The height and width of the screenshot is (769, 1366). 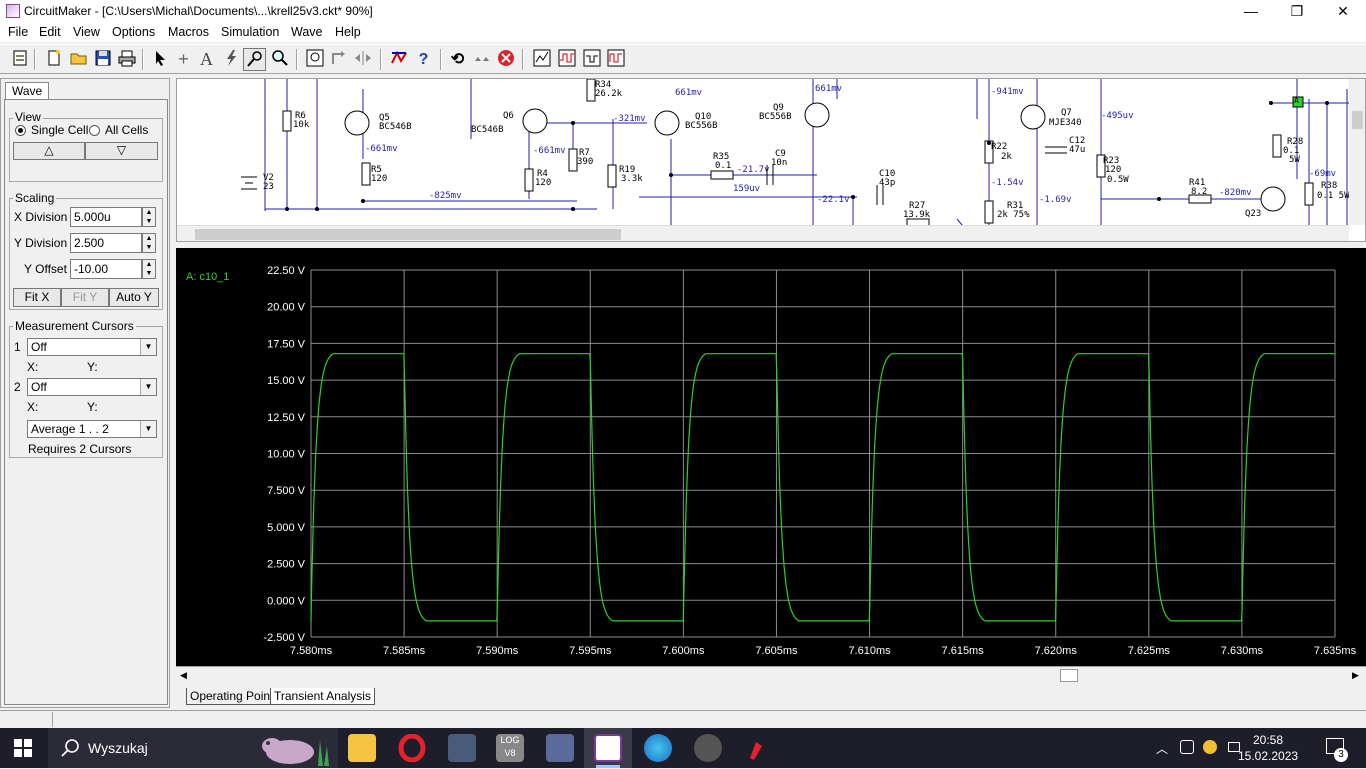 What do you see at coordinates (20, 130) in the screenshot?
I see `single-cell-radio` at bounding box center [20, 130].